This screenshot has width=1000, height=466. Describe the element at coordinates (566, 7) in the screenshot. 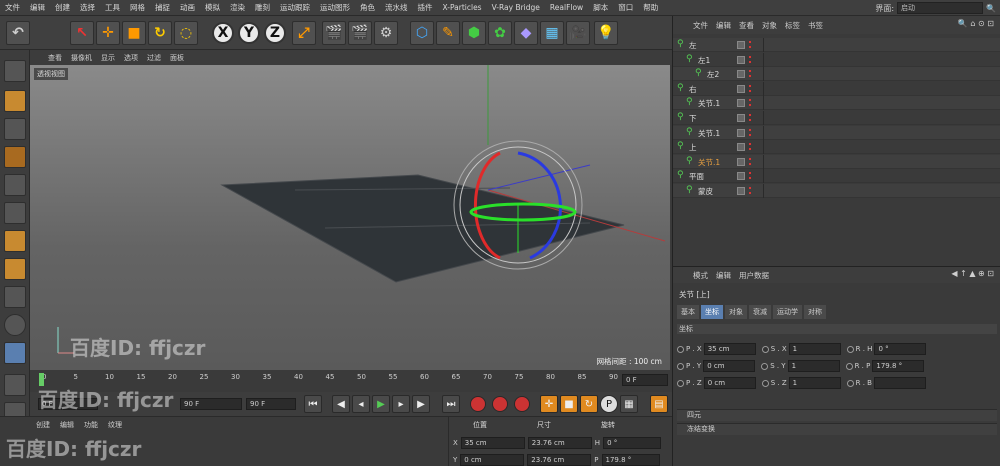

I see `menu-item: RealFlow` at that location.